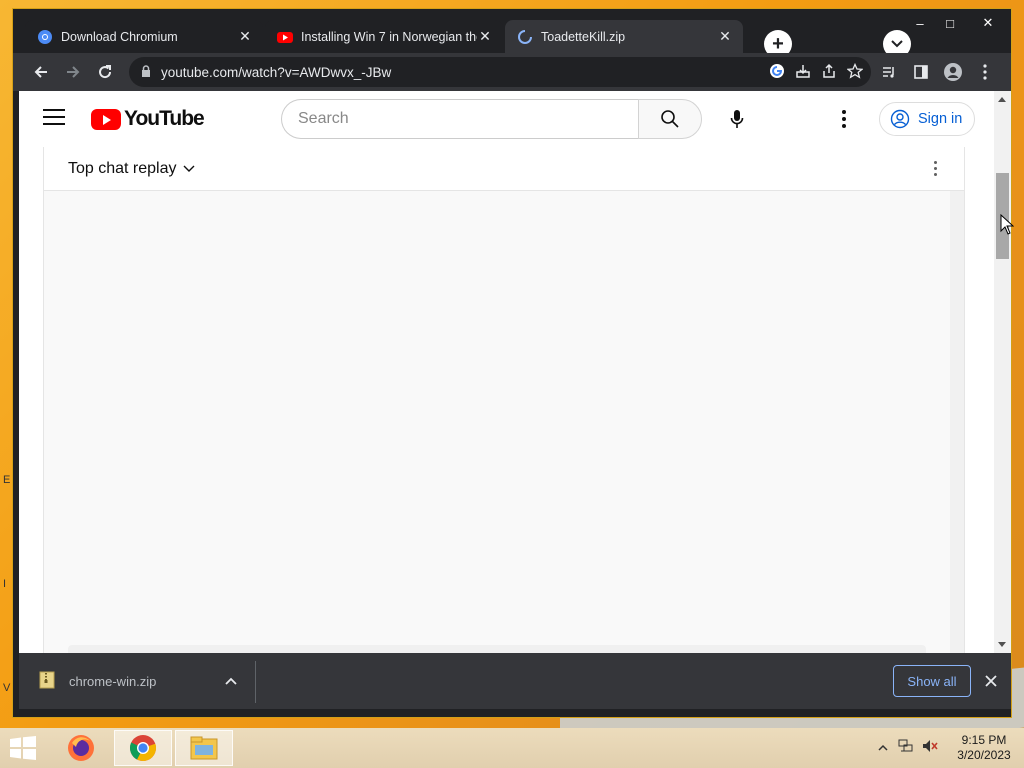  I want to click on desktop-icon-label-fragment: E, so click(7, 480).